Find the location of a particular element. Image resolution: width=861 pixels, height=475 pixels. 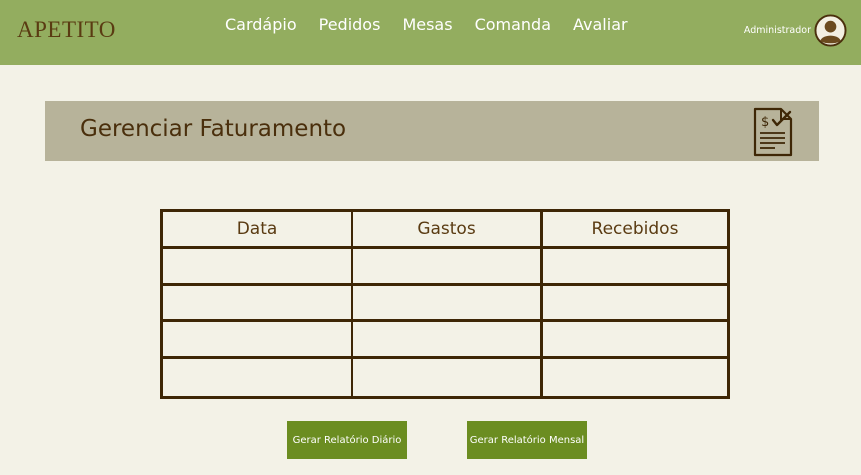

invoice-icon: $ is located at coordinates (773, 132).